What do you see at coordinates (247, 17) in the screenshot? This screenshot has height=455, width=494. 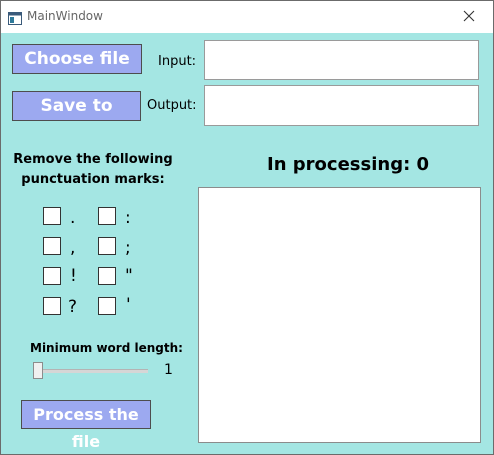 I see `title-bar: MainWindow` at bounding box center [247, 17].